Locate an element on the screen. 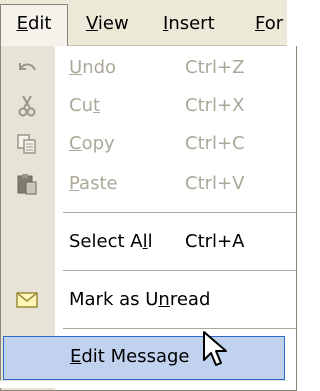 This screenshot has width=320, height=391. mouse-pointer-icon is located at coordinates (215, 348).